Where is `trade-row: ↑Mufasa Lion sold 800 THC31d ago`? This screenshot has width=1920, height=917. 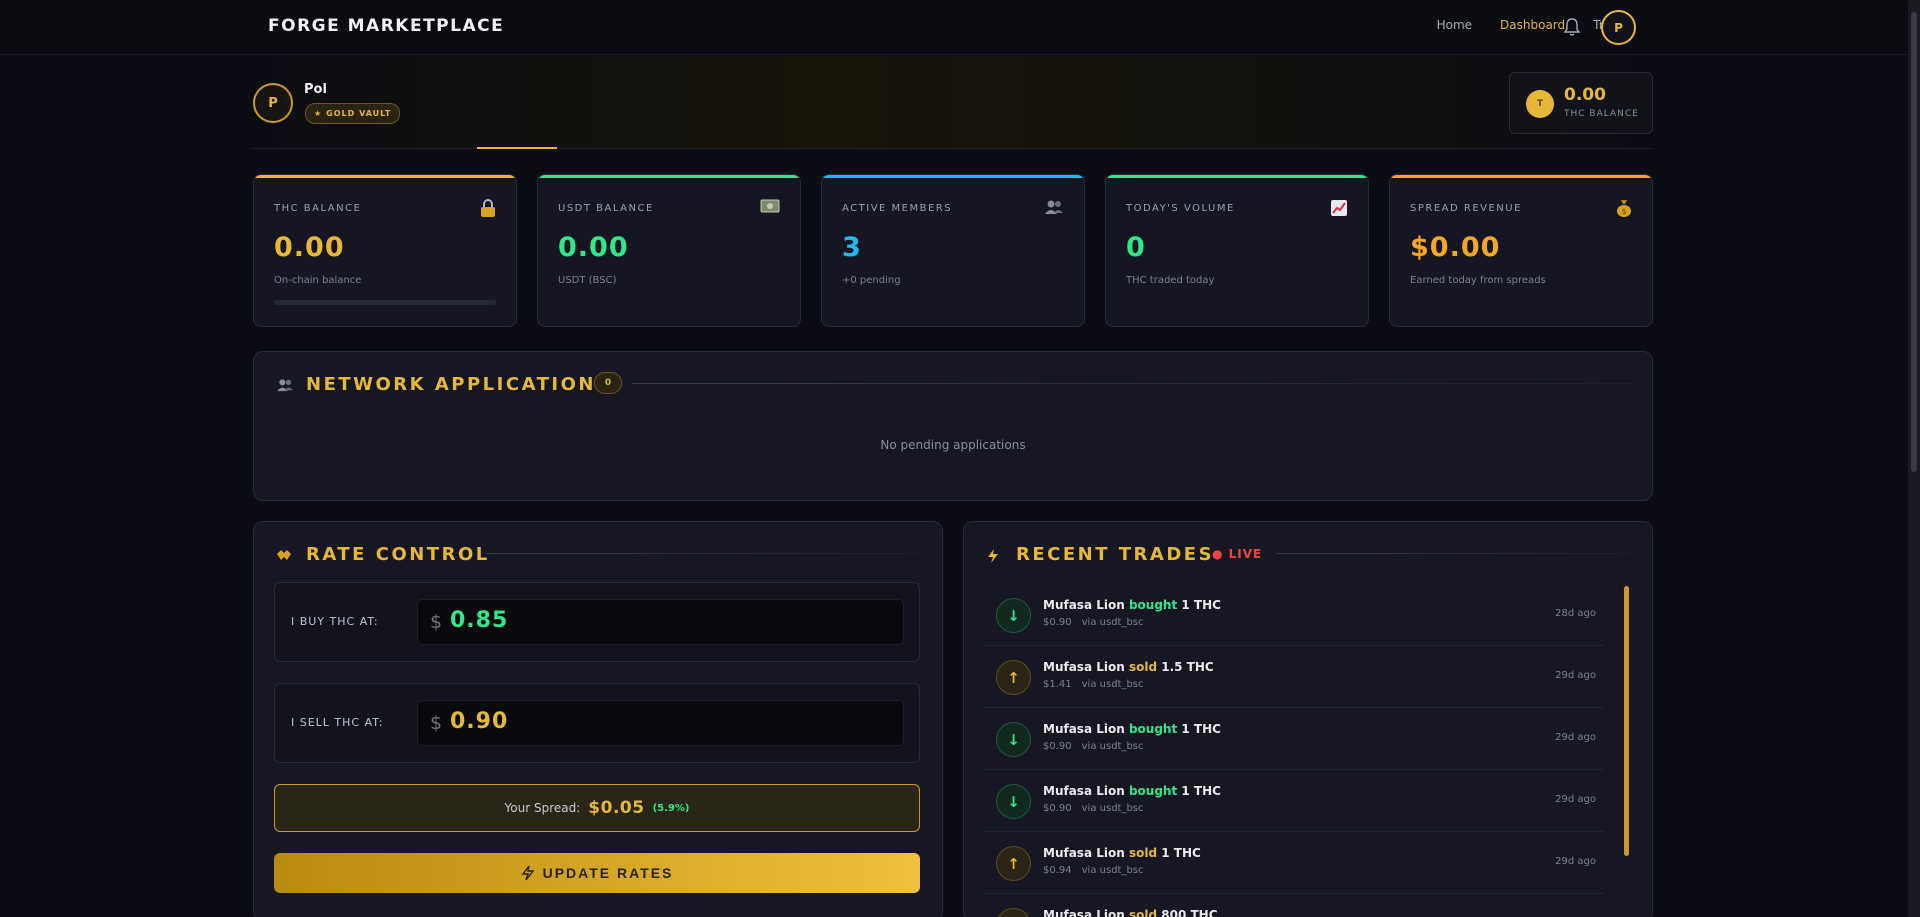 trade-row: ↑Mufasa Lion sold 800 THC31d ago is located at coordinates (1294, 905).